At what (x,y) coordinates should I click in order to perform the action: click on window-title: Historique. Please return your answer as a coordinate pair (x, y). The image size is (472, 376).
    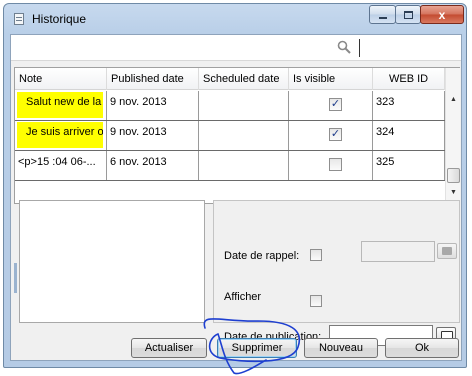
    Looking at the image, I should click on (59, 19).